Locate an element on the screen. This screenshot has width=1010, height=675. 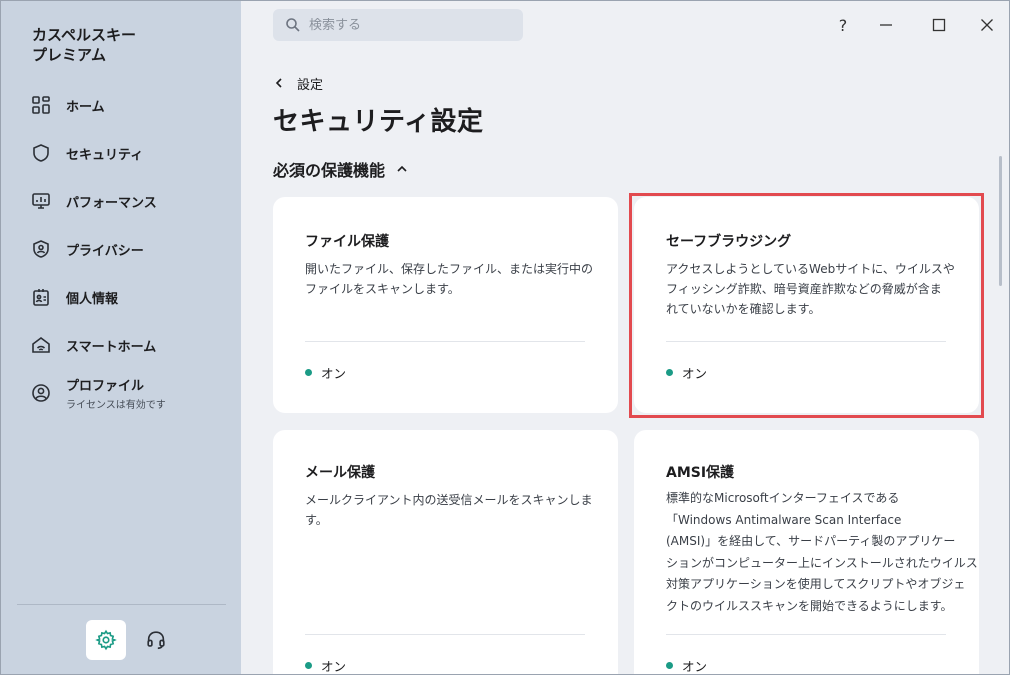
sidebar-item-privacy: プライバシー is located at coordinates (122, 249).